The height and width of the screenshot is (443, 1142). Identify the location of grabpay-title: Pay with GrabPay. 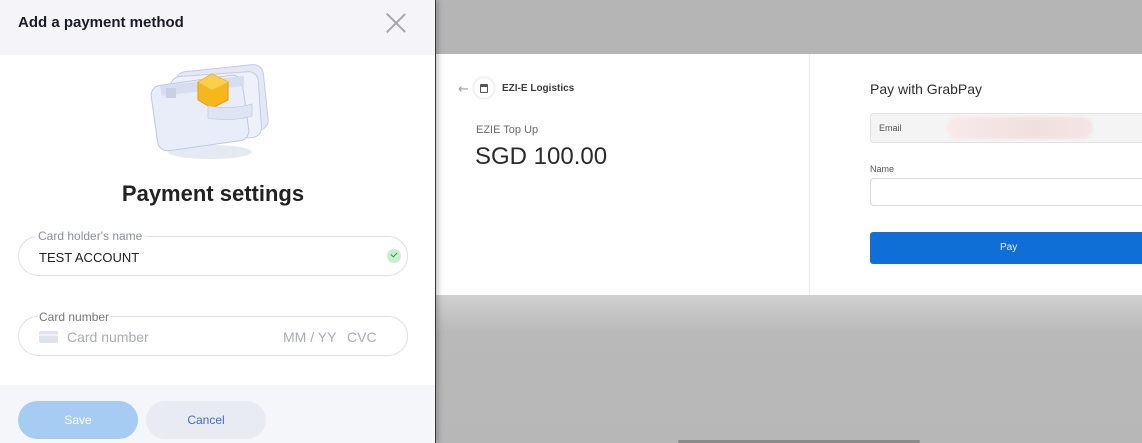
(926, 89).